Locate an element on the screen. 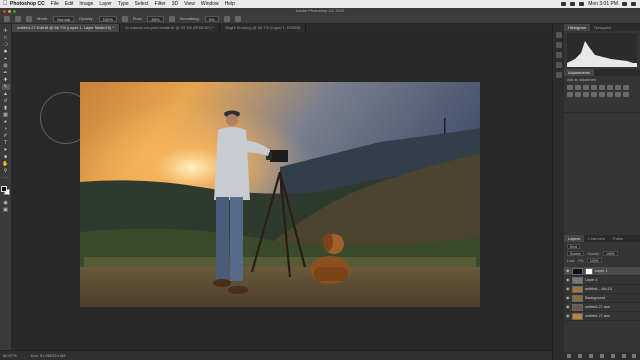 This screenshot has height=360, width=640. menu-edit: Edit is located at coordinates (69, 4).